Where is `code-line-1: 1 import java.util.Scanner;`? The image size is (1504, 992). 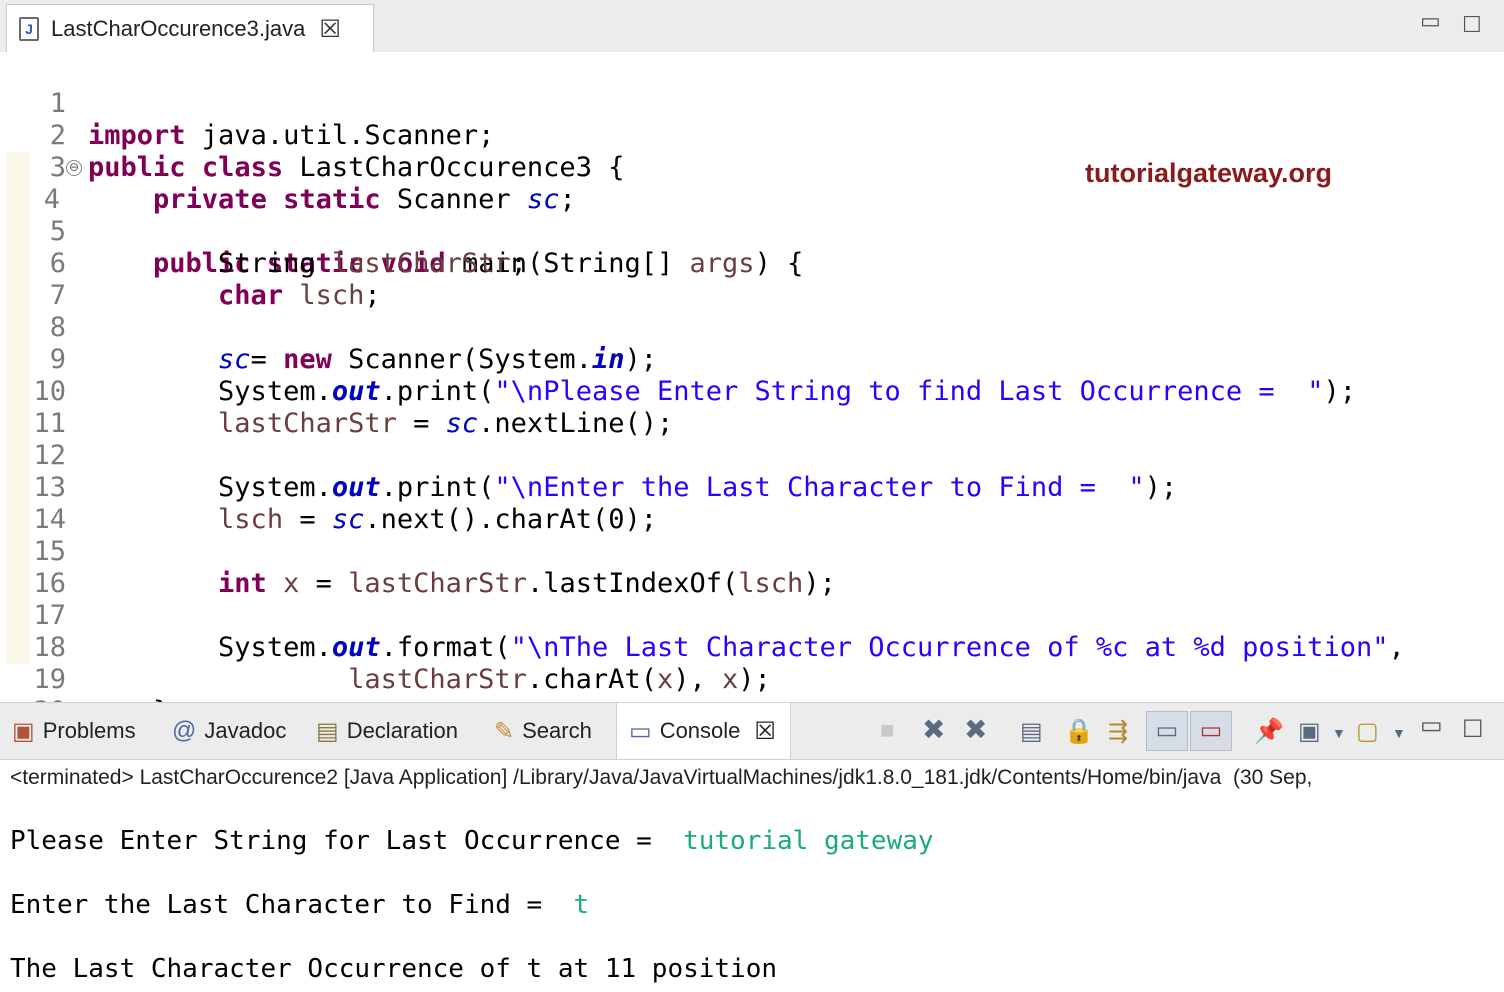 code-line-1: 1 import java.util.Scanner; is located at coordinates (247, 103).